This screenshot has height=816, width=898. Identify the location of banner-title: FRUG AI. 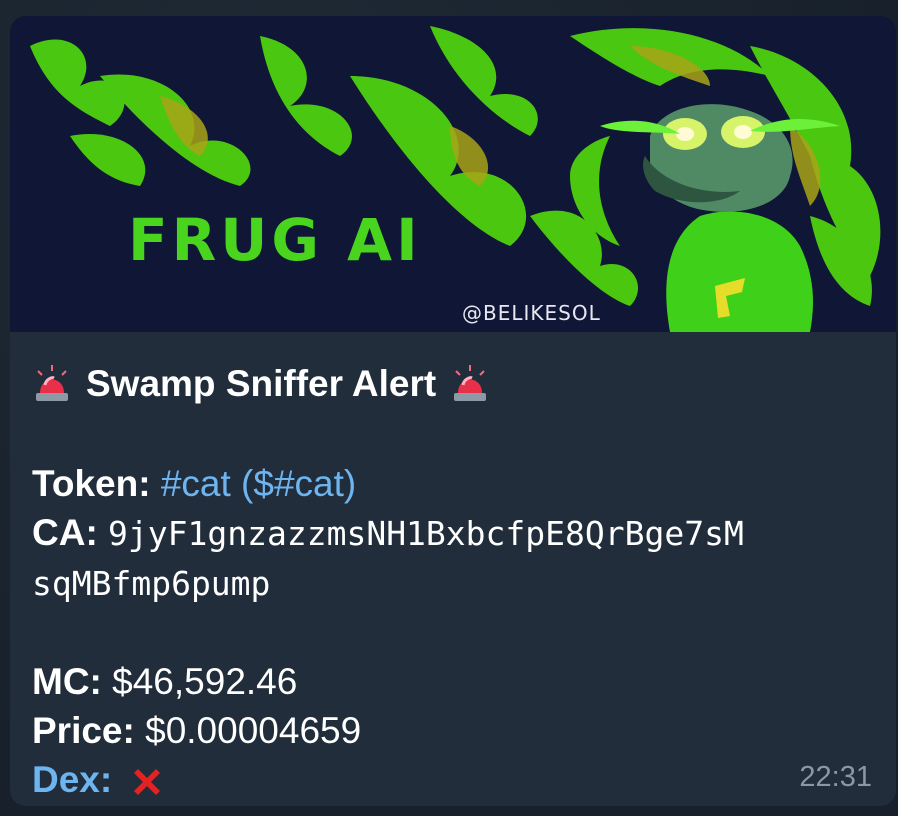
(275, 240).